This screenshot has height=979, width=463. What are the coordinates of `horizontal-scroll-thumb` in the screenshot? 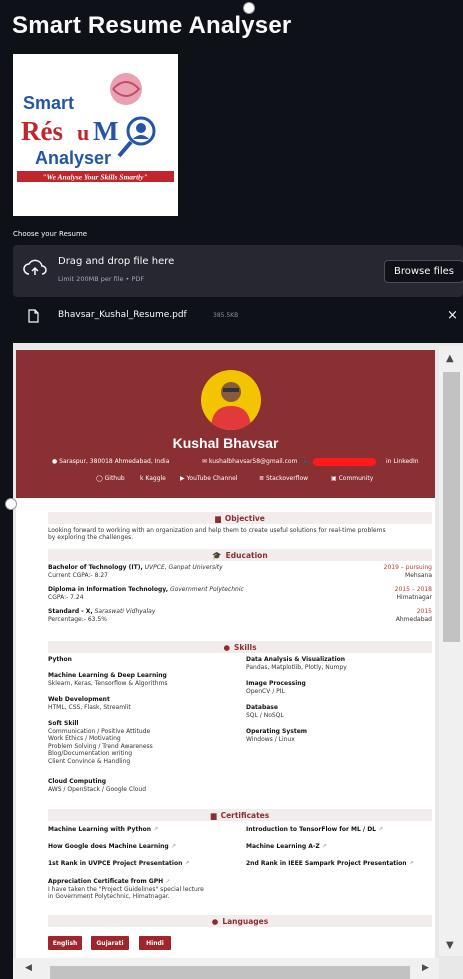 It's located at (230, 972).